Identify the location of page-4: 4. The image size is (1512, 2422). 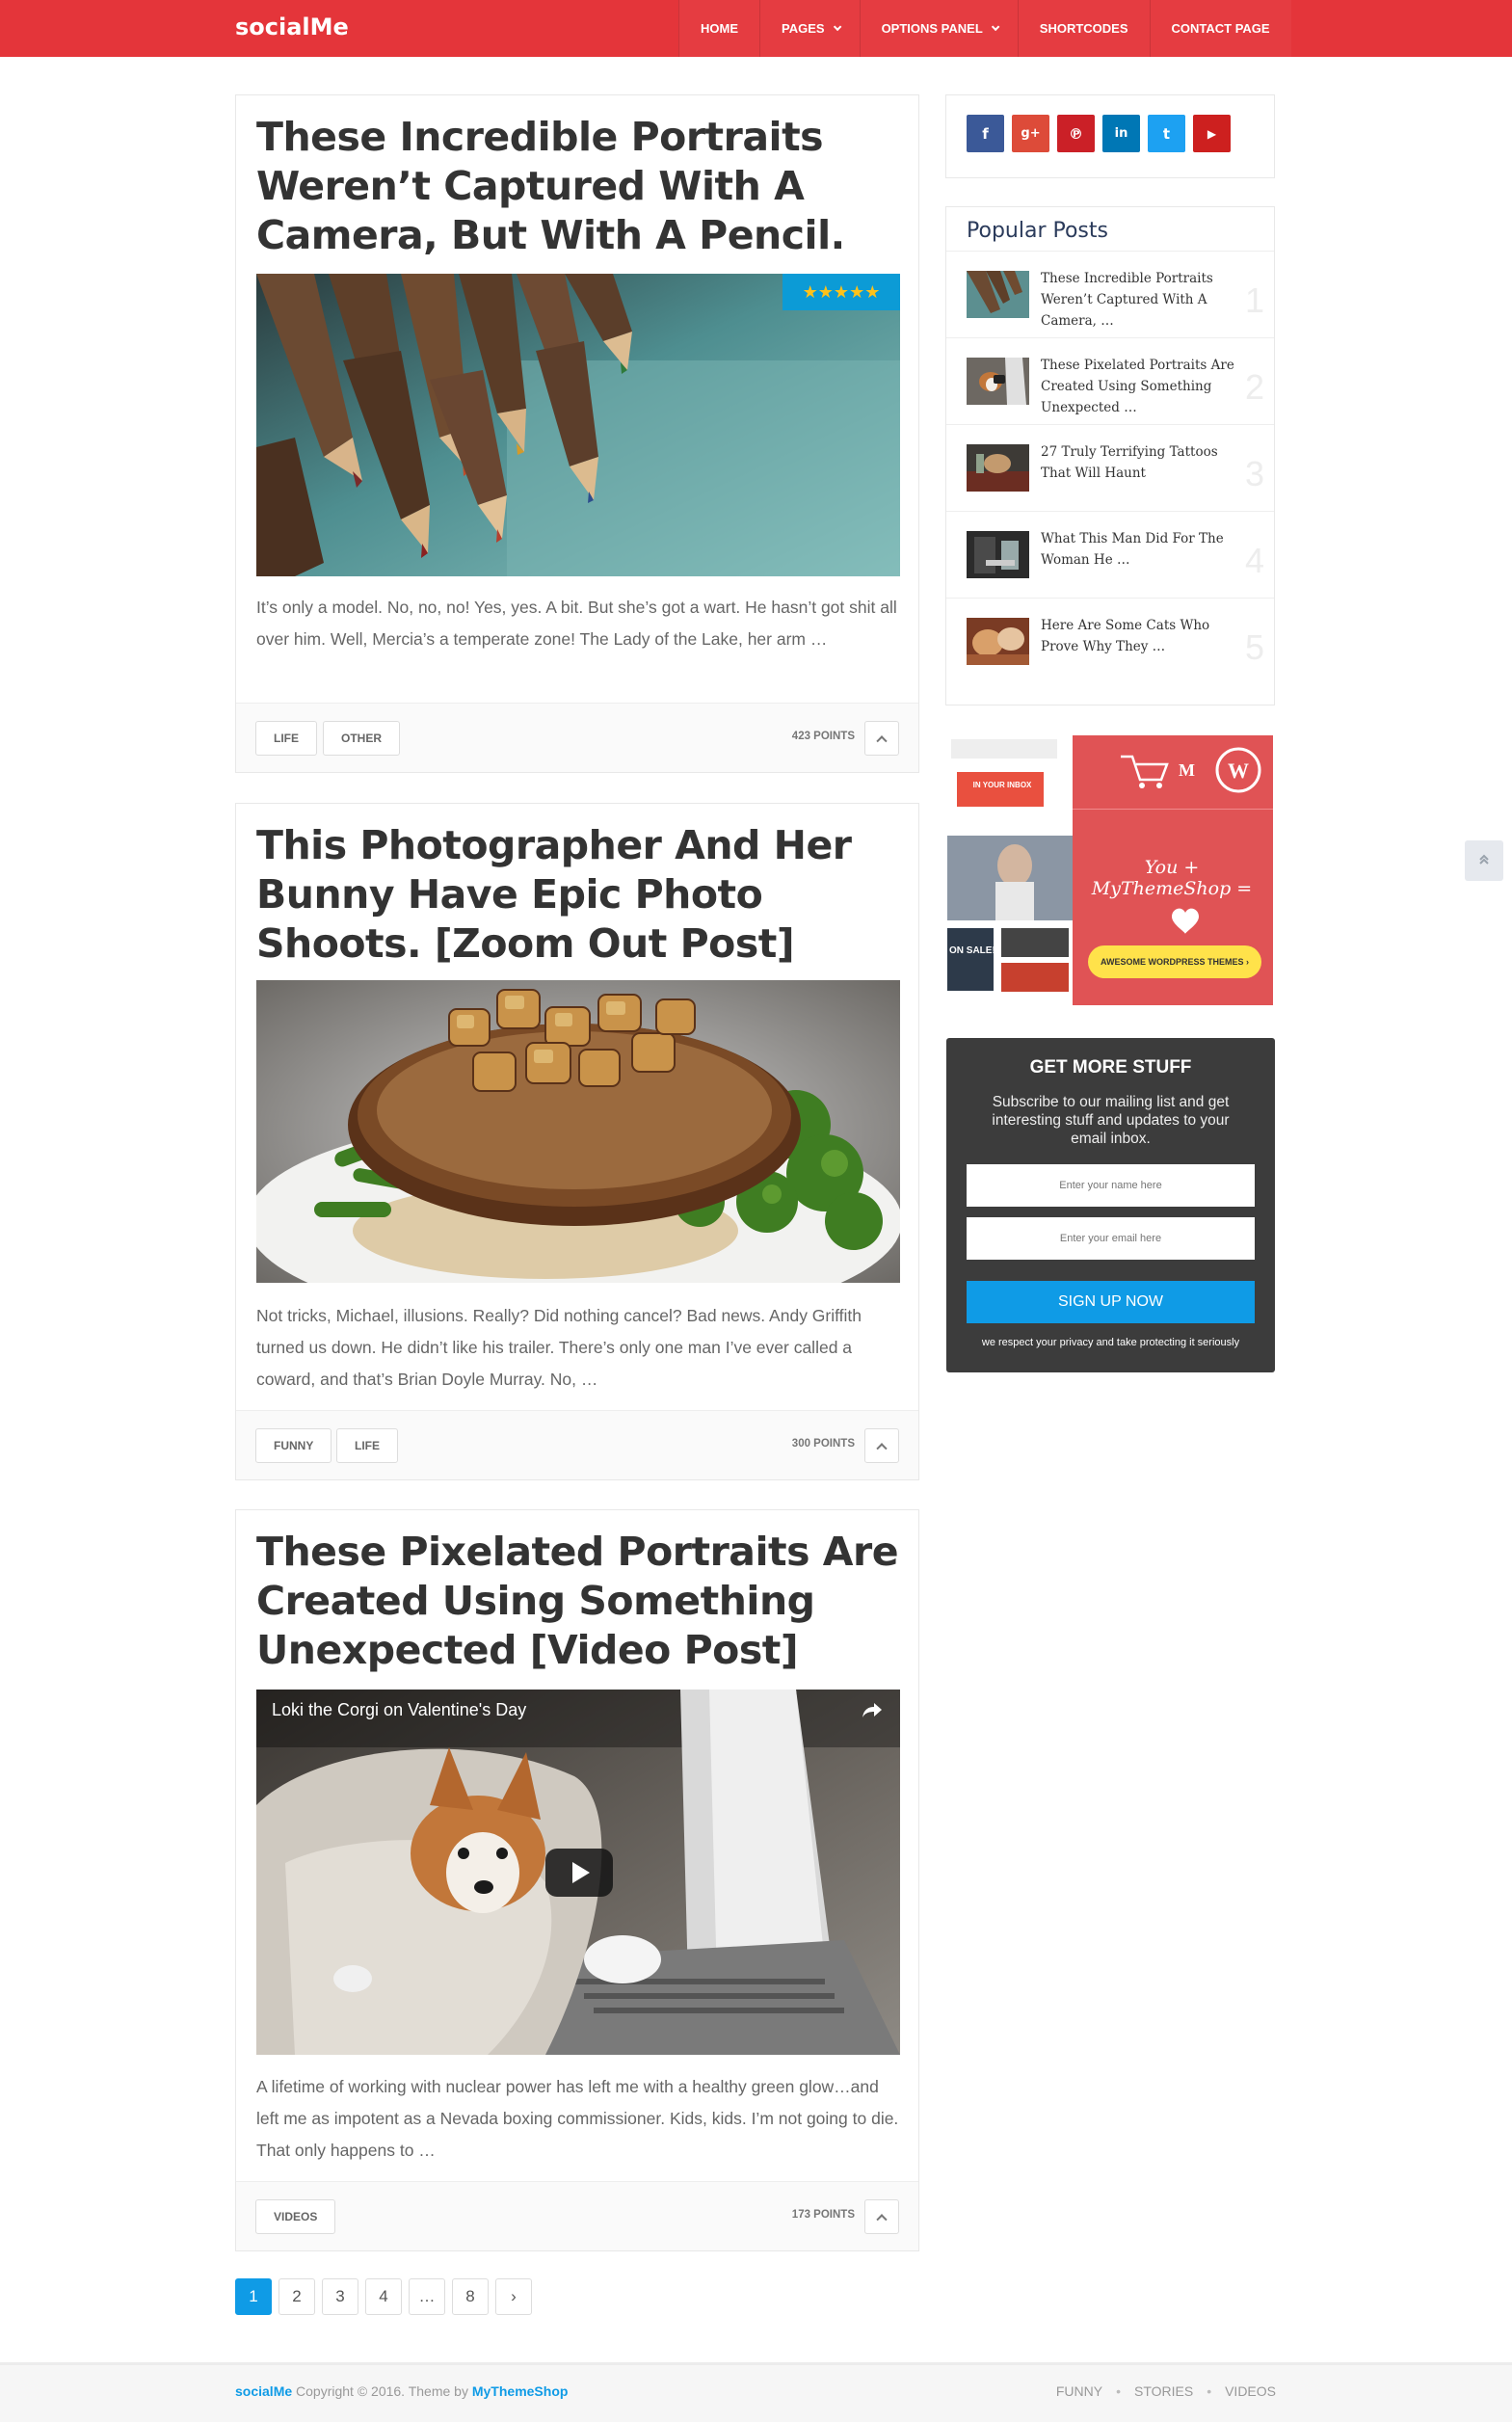
(384, 2296).